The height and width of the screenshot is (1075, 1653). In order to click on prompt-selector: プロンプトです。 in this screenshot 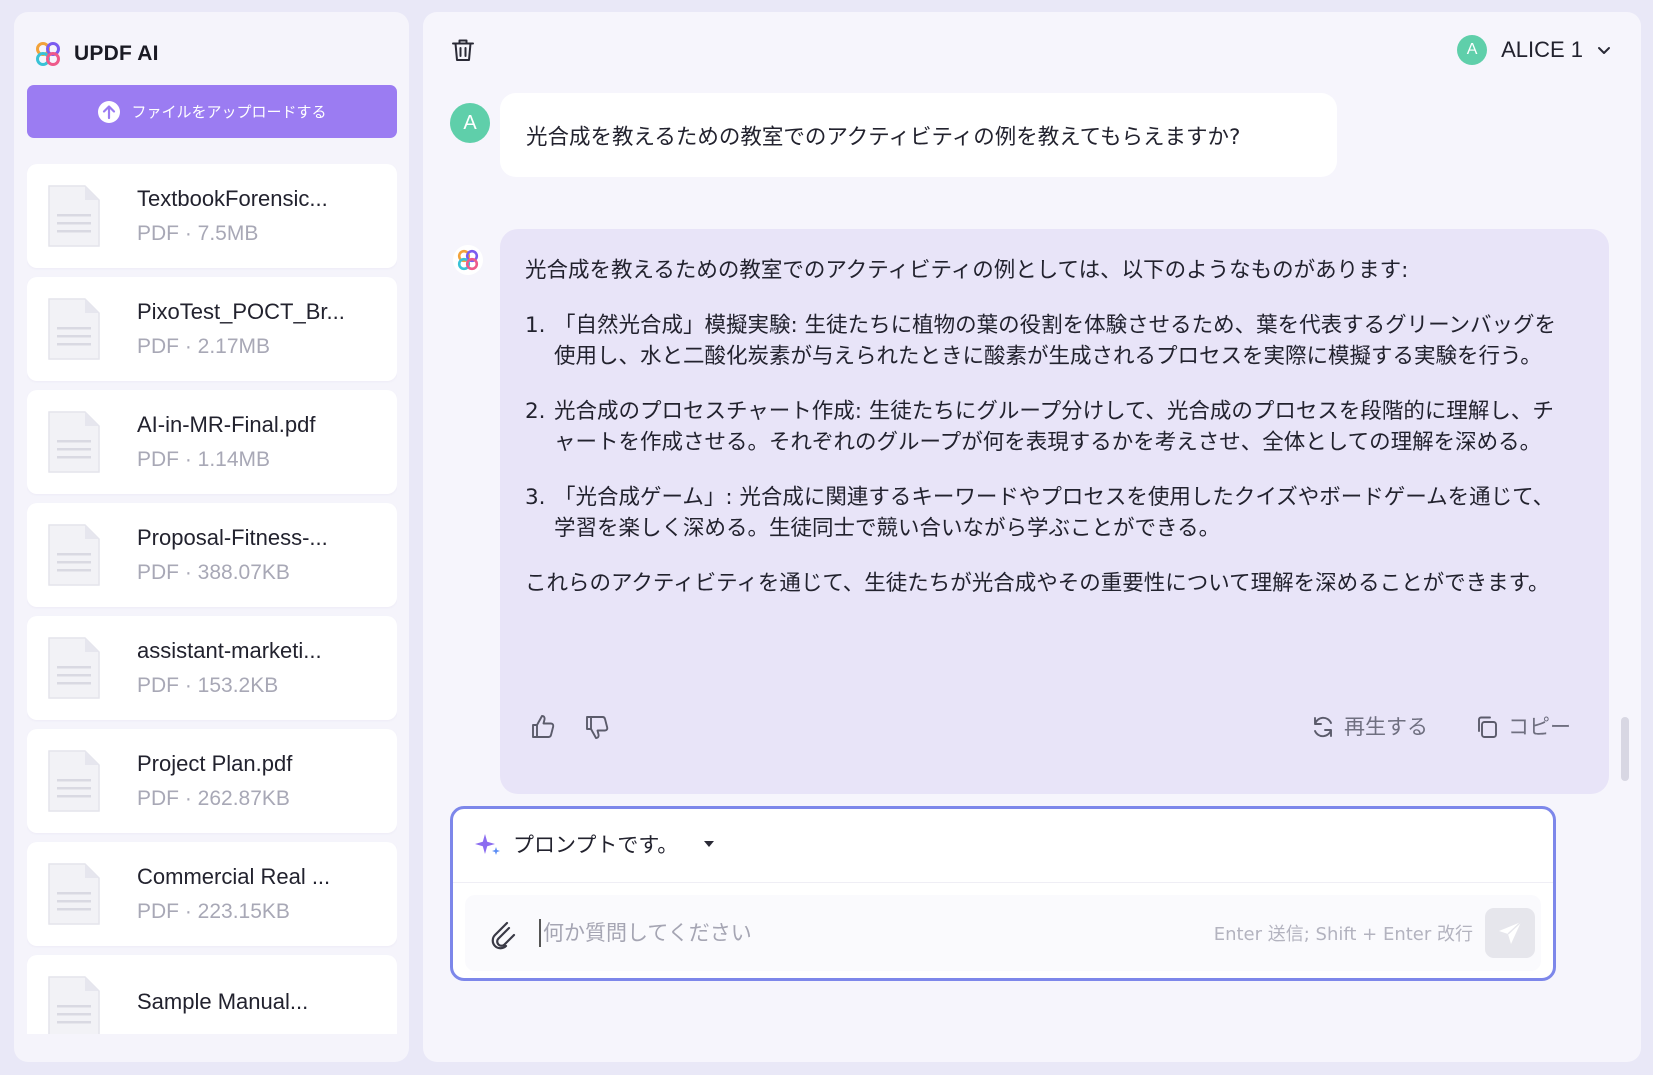, I will do `click(595, 844)`.